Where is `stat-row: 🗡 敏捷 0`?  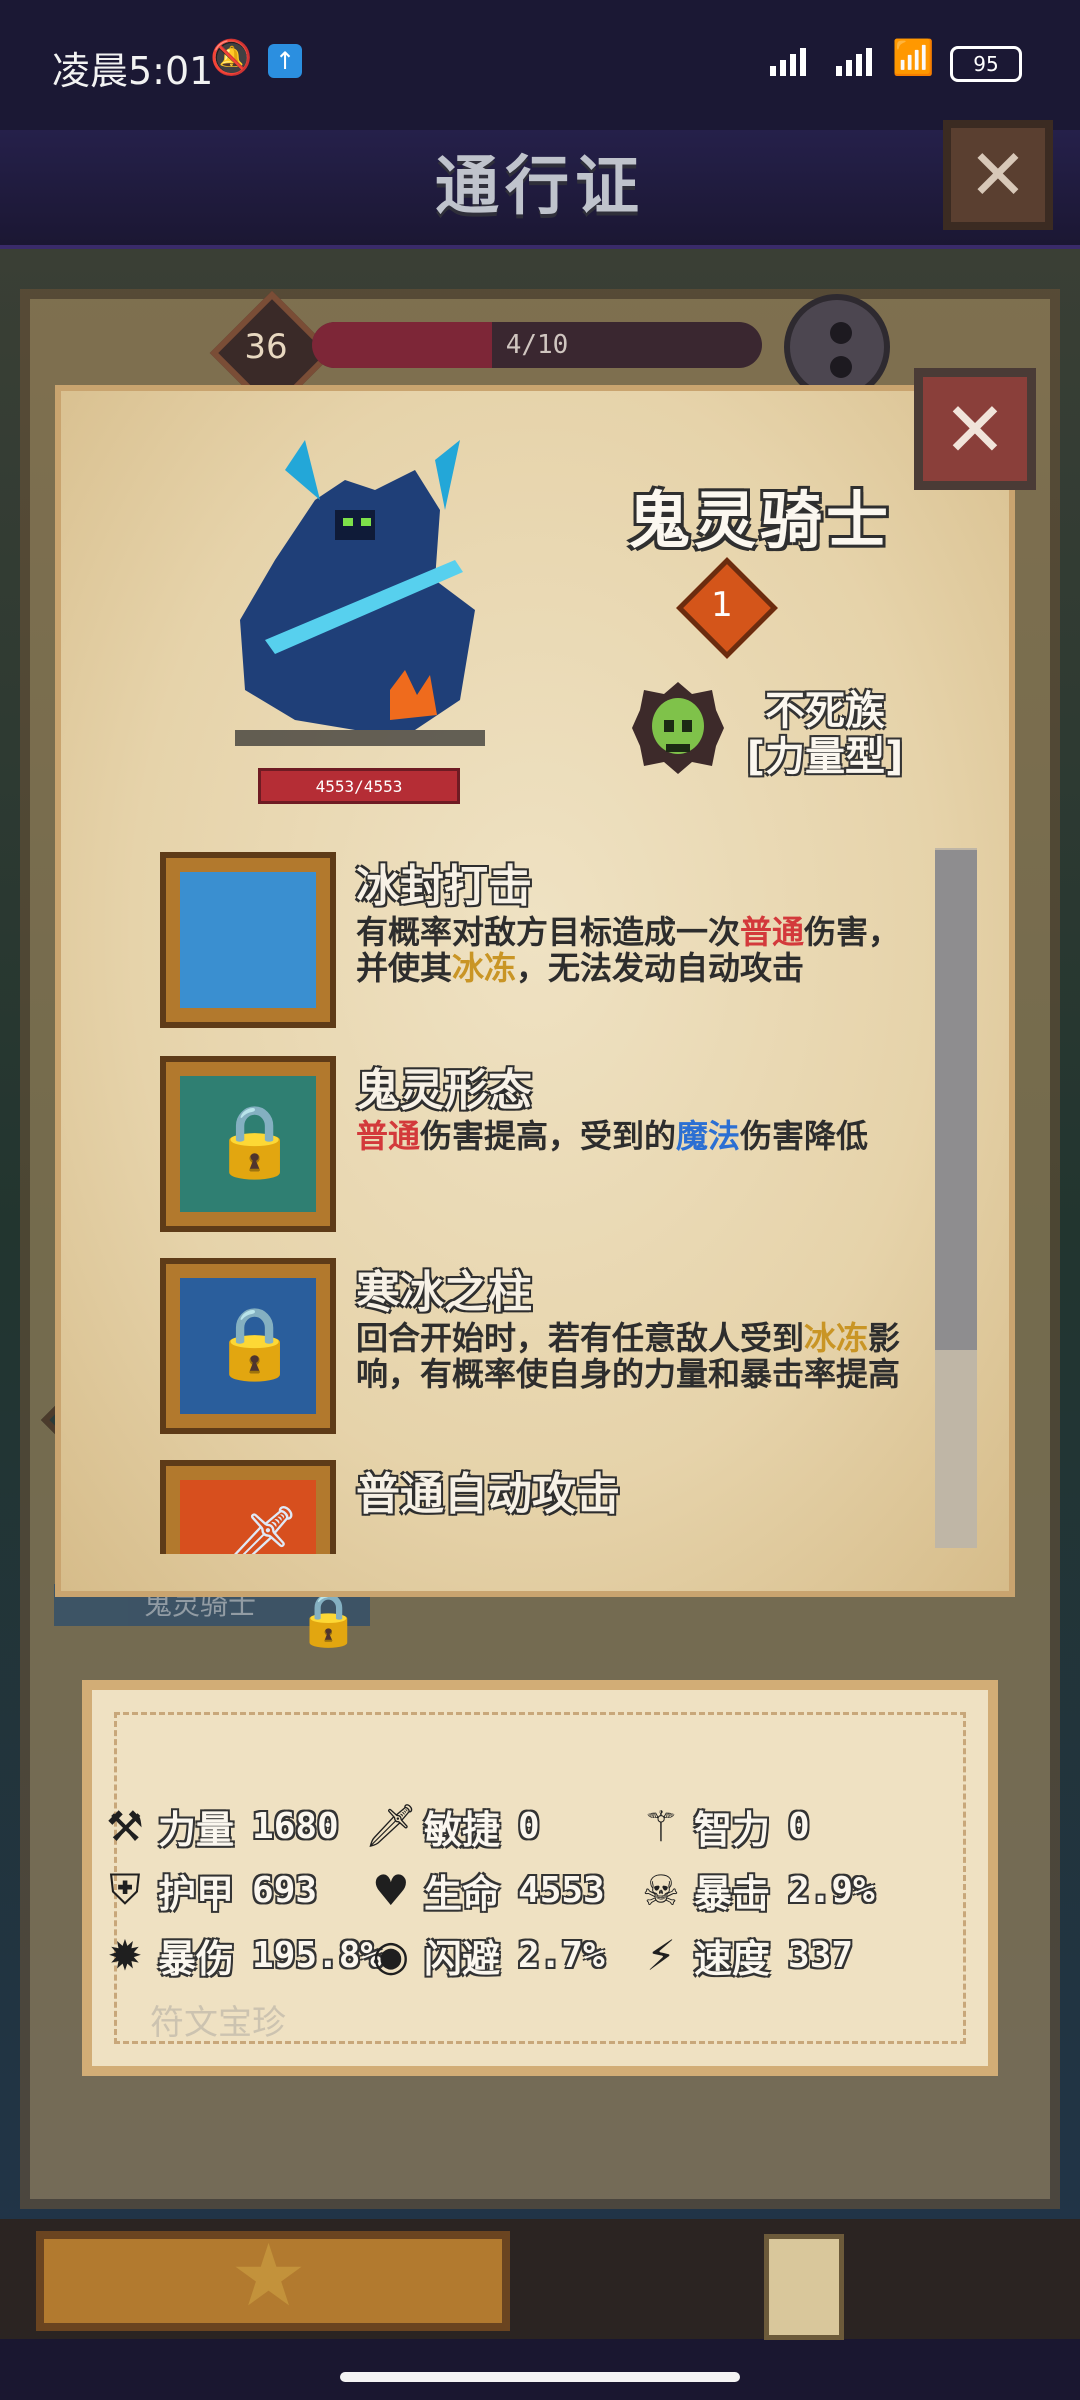
stat-row: 🗡 敏捷 0 is located at coordinates (452, 1826).